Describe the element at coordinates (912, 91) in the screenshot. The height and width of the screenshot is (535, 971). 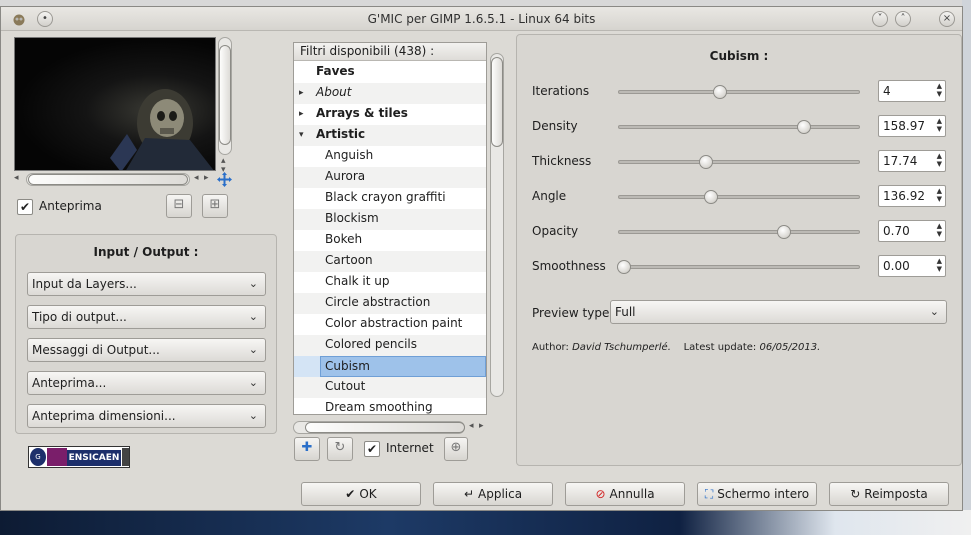
I see `param-spinbox-iterations: 4 ▲ ▼` at that location.